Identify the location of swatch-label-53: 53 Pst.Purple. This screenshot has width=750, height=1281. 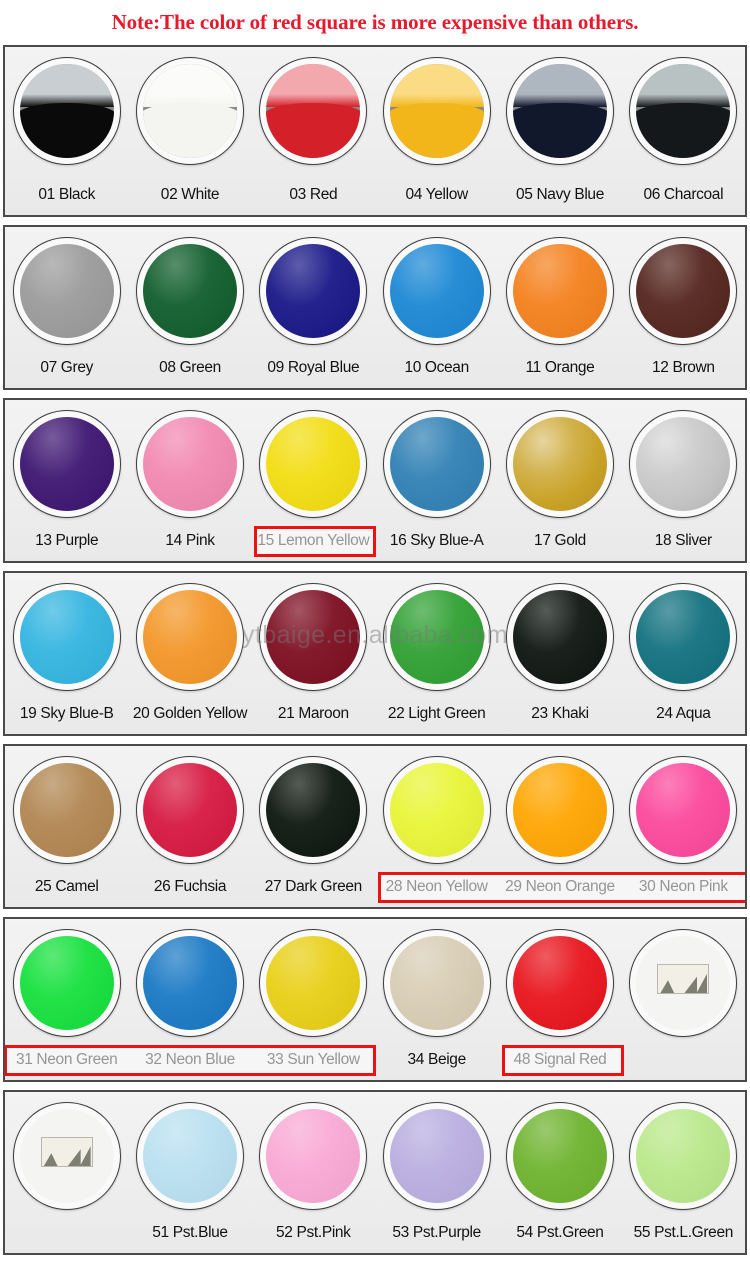
(436, 1233).